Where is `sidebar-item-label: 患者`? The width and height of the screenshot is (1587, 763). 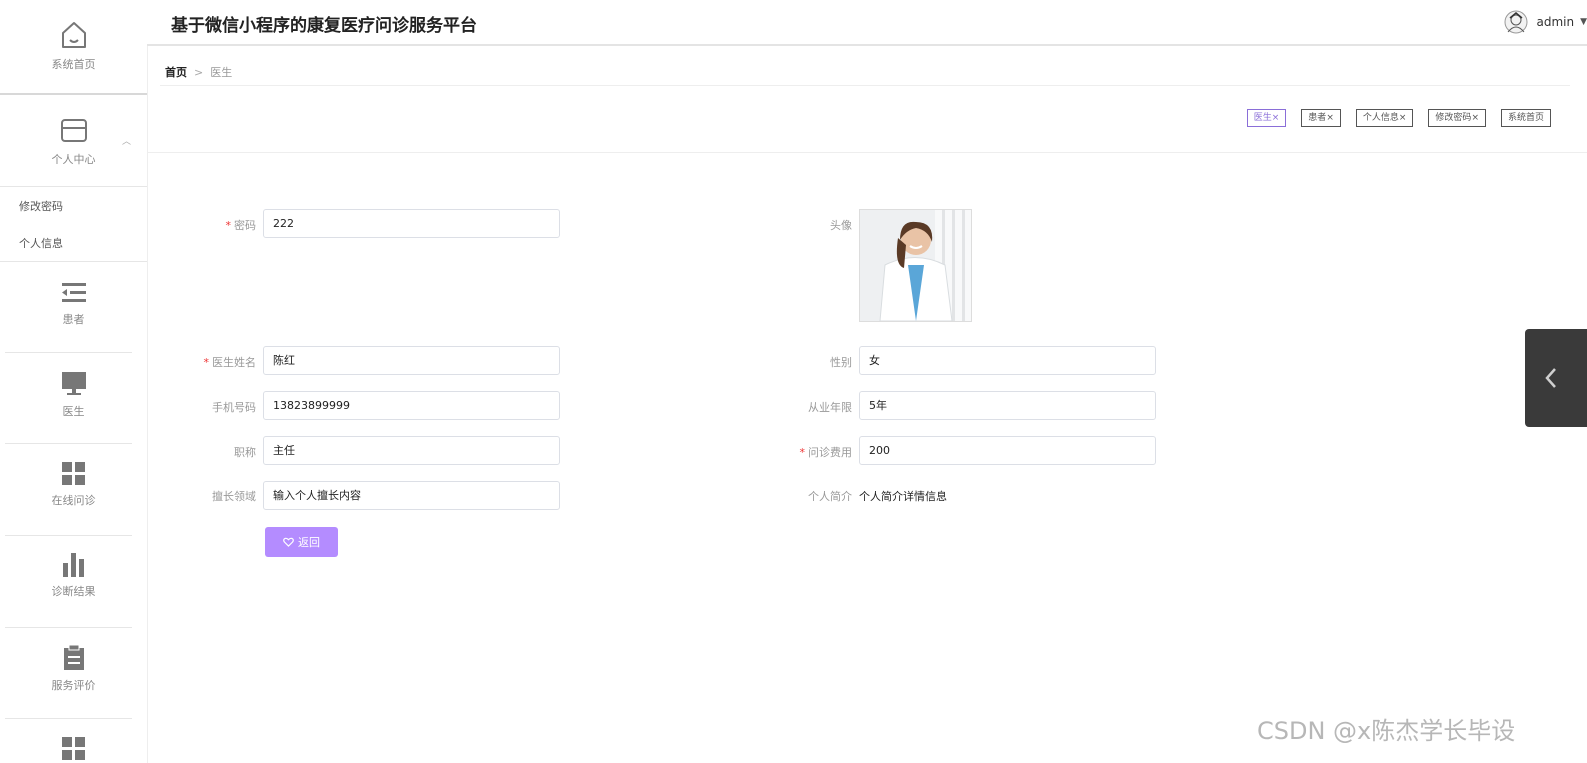
sidebar-item-label: 患者 is located at coordinates (73, 319).